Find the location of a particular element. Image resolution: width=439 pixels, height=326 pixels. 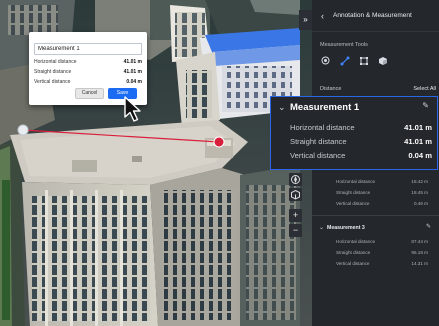

dialog-straight-row: Straight distance 41.01 m is located at coordinates (88, 72).